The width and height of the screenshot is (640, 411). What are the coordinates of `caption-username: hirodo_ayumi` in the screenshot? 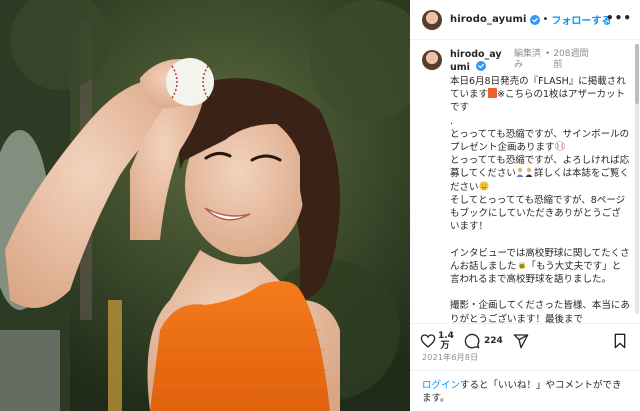 It's located at (479, 61).